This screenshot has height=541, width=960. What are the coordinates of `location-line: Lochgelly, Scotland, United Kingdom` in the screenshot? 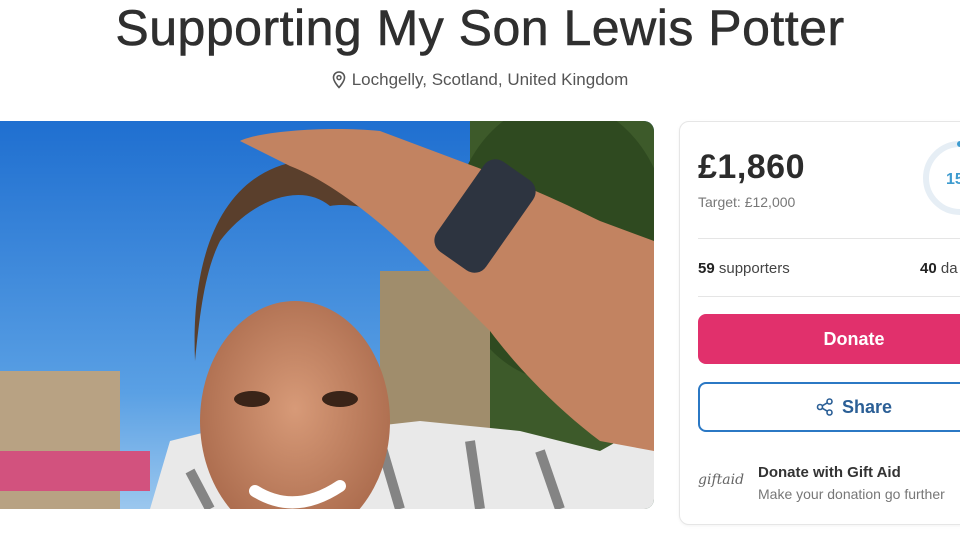 It's located at (480, 80).